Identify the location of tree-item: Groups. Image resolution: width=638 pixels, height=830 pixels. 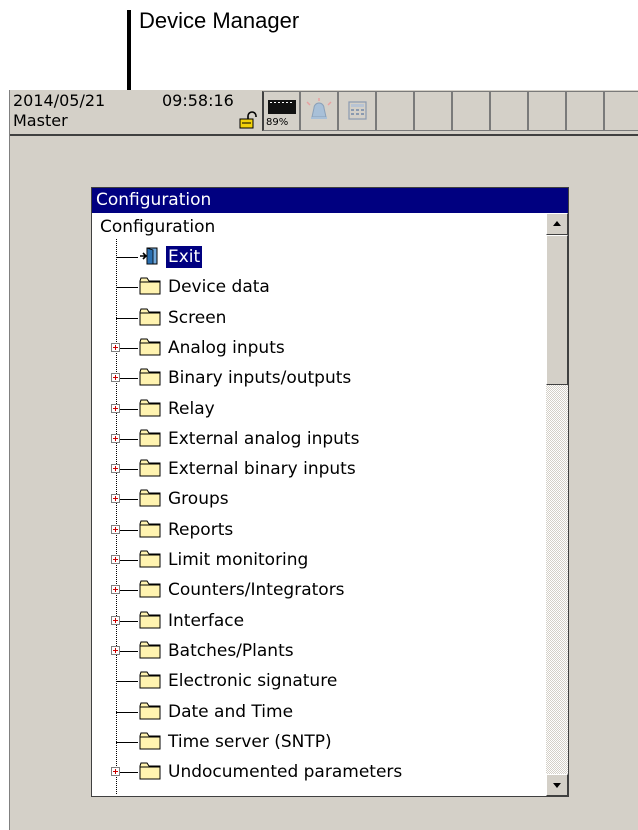
(317, 500).